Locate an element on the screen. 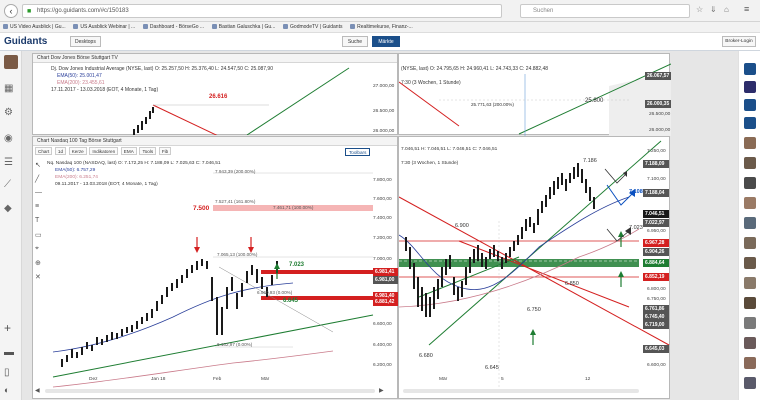  dow-right-y-tick: 26.500,00 is located at coordinates (660, 114).